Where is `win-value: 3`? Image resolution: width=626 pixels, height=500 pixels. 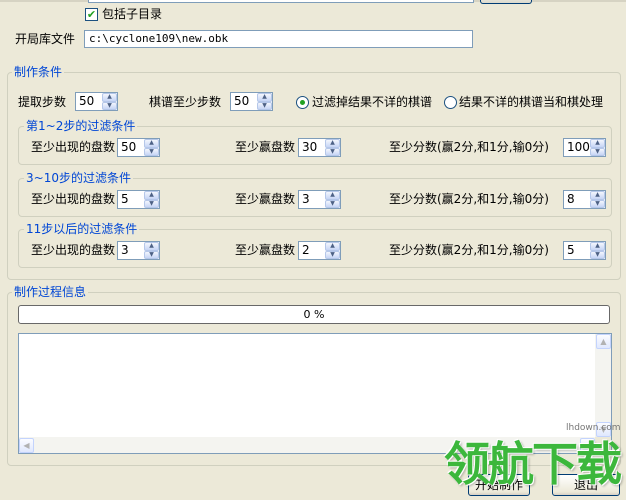
win-value: 3 is located at coordinates (306, 199).